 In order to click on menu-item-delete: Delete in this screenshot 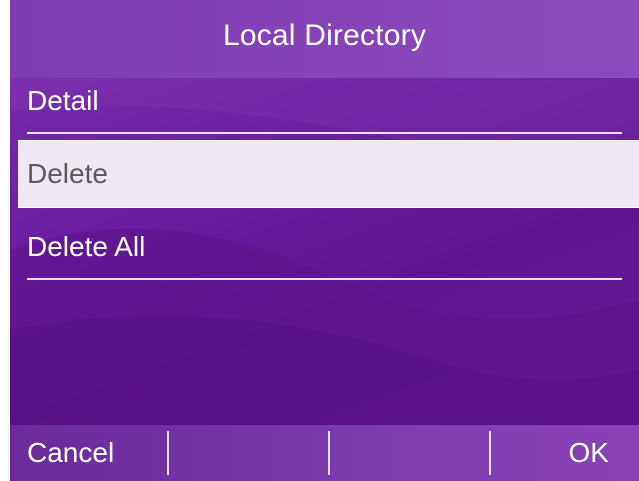, I will do `click(328, 174)`.